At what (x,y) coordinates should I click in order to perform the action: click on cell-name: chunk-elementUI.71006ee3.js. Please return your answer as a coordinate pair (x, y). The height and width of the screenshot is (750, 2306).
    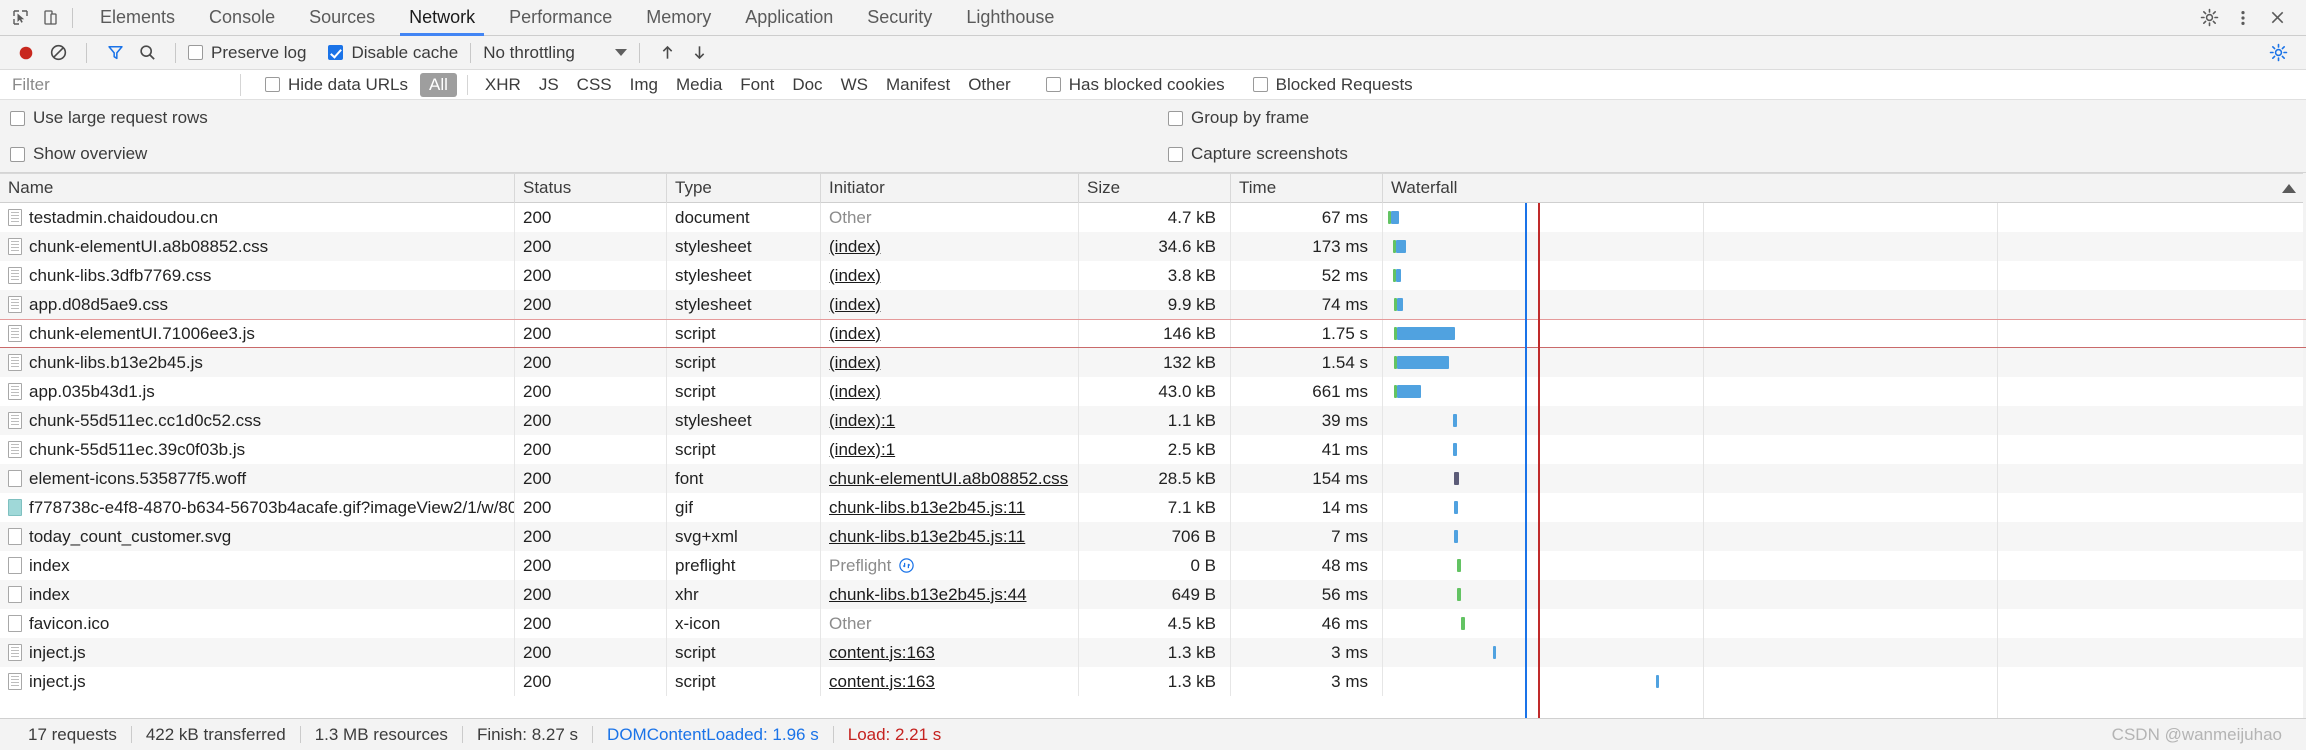
    Looking at the image, I should click on (257, 333).